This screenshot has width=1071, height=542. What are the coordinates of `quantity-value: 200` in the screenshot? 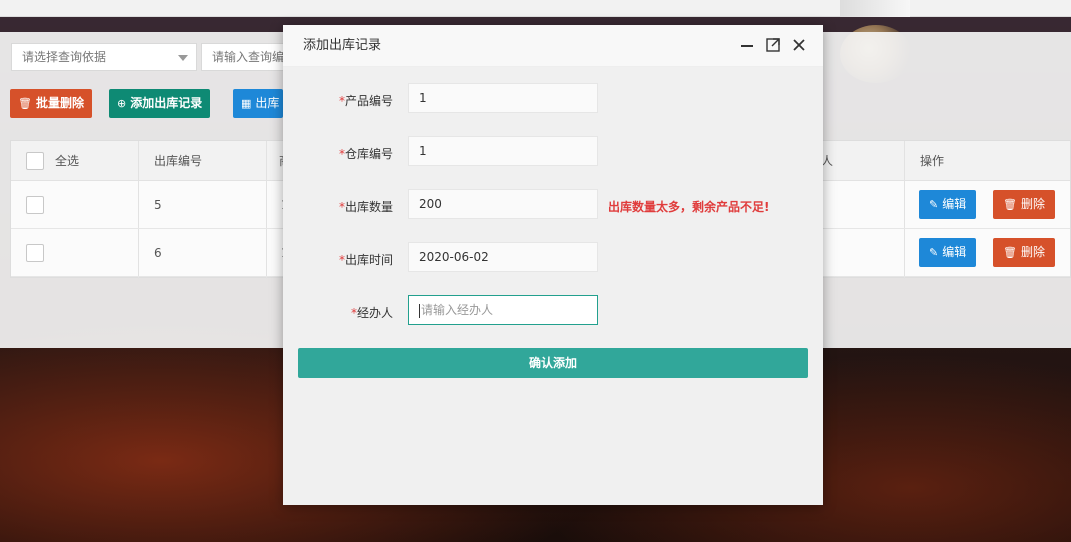 It's located at (430, 204).